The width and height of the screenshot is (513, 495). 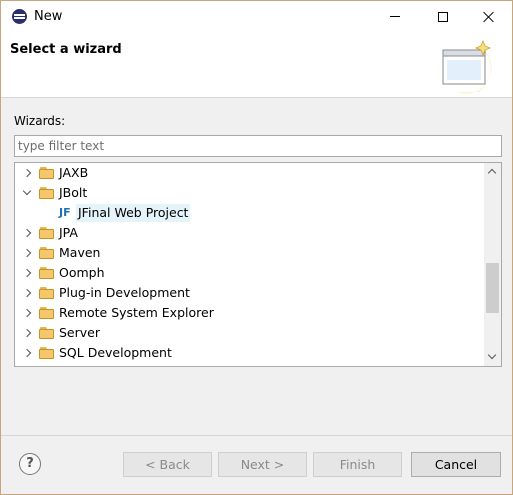 I want to click on footer-divider, so click(x=256, y=435).